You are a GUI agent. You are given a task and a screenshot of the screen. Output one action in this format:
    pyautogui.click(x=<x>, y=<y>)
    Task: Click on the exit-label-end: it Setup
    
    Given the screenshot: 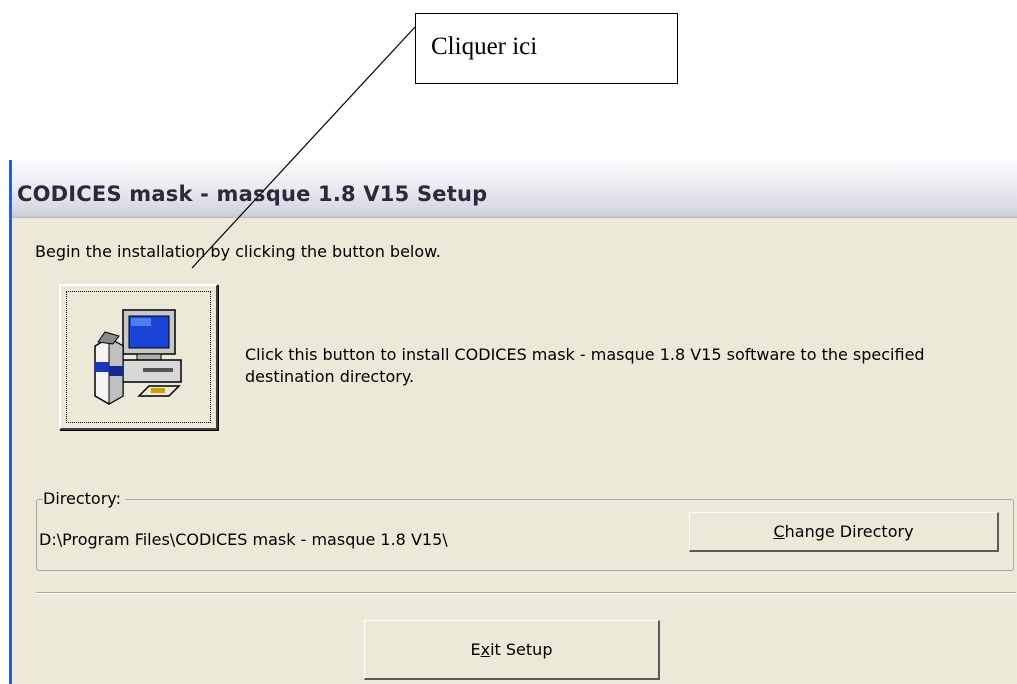 What is the action you would take?
    pyautogui.click(x=521, y=649)
    